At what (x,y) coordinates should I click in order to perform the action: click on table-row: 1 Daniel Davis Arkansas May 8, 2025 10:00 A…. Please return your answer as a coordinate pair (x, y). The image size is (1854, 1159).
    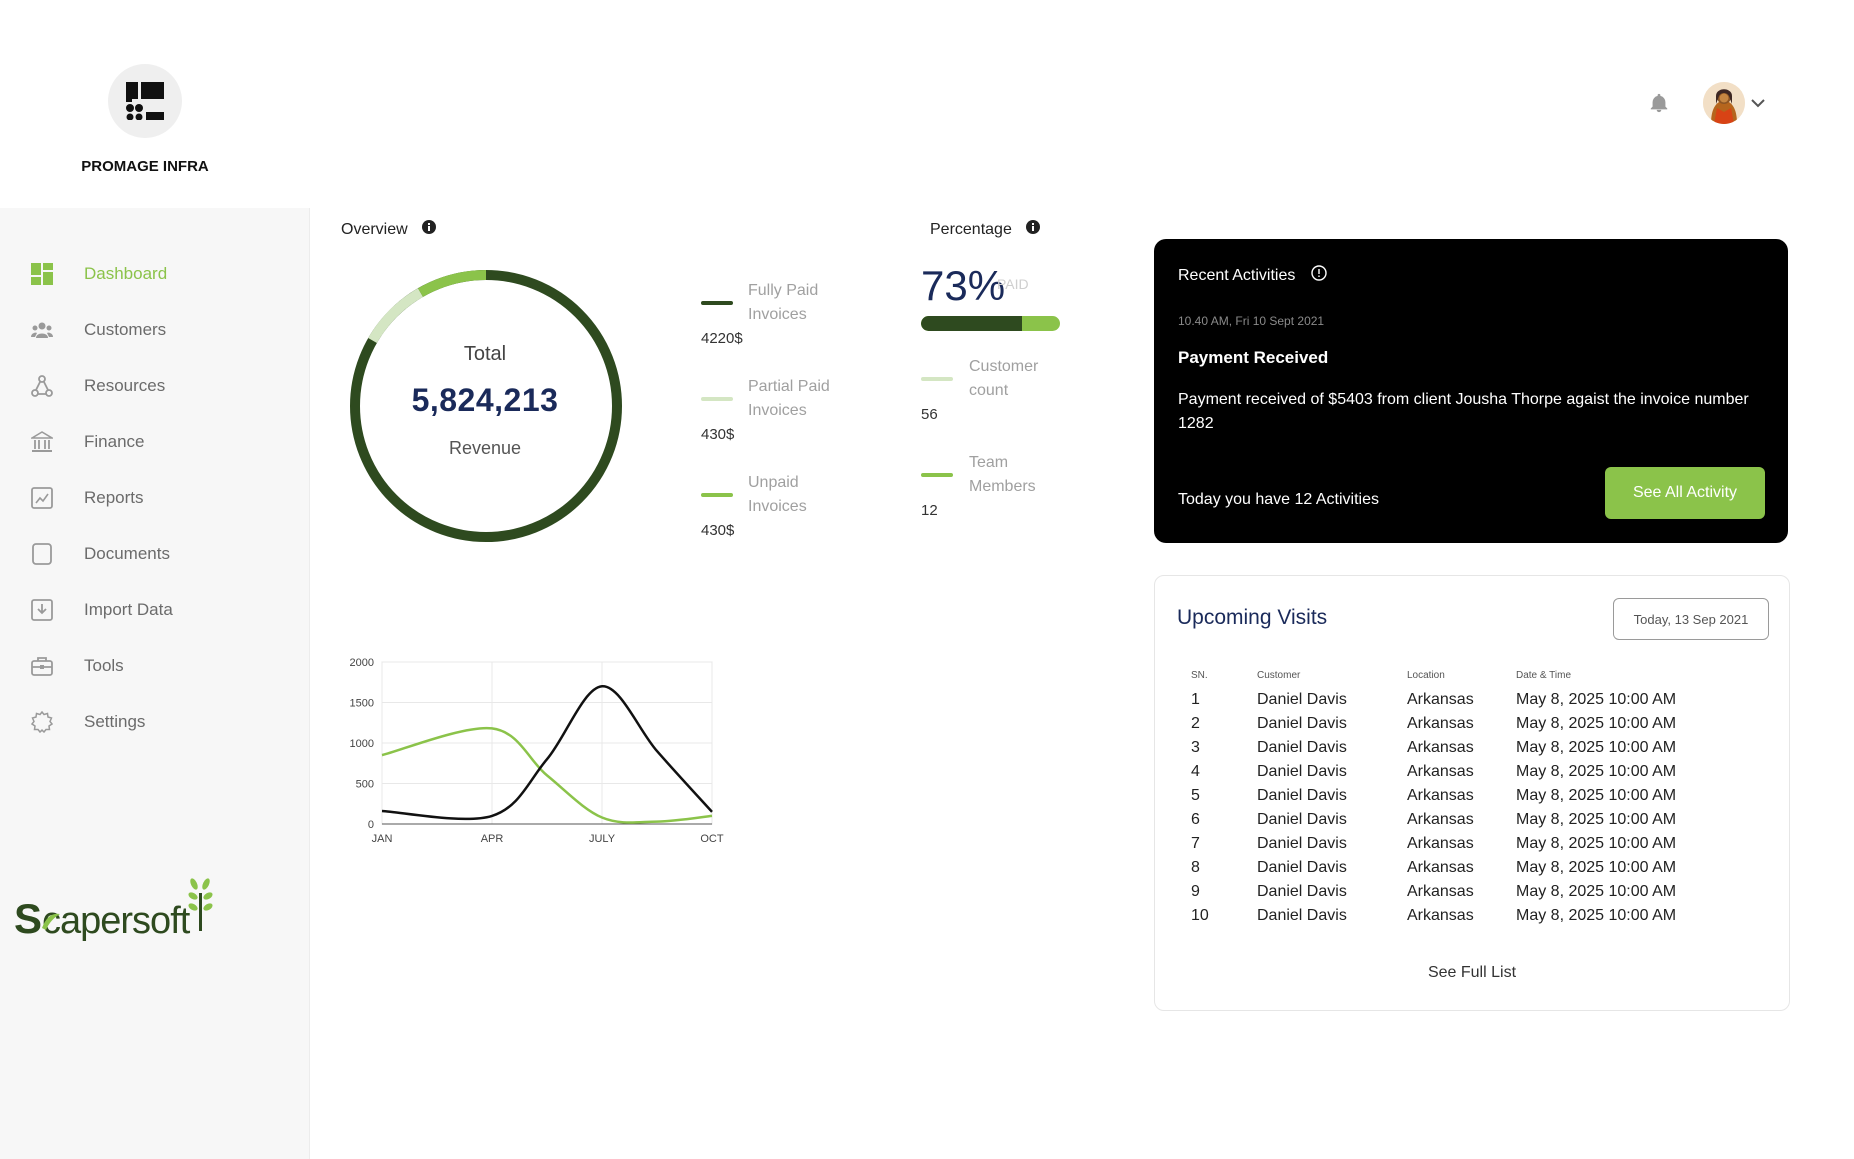
    Looking at the image, I should click on (1453, 700).